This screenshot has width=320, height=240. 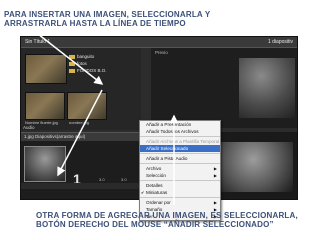 What do you see at coordinates (70, 59) in the screenshot?
I see `arrow-to-image` at bounding box center [70, 59].